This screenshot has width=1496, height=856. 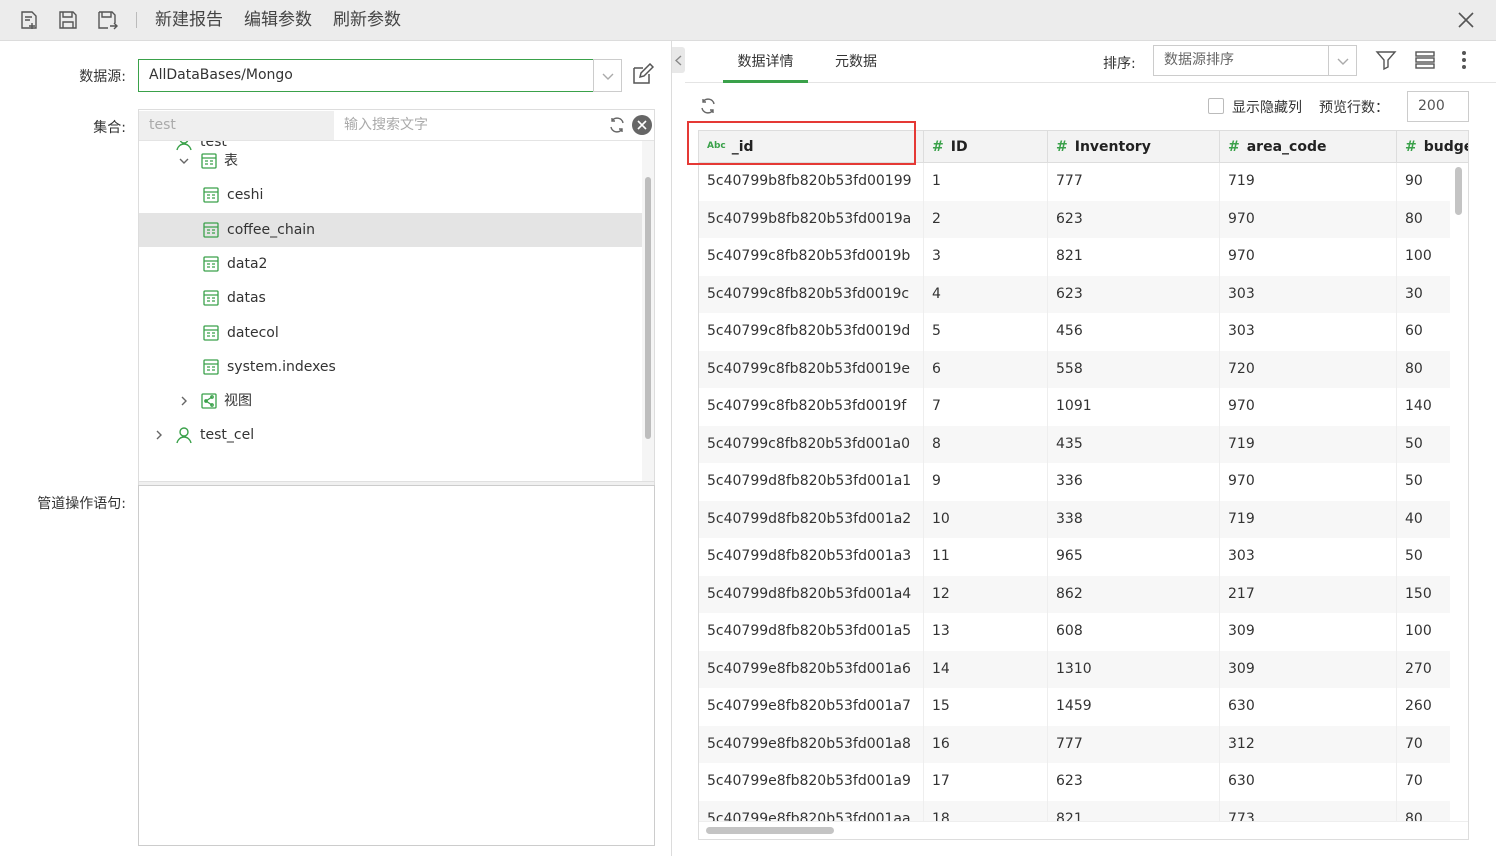 What do you see at coordinates (366, 75) in the screenshot?
I see `datasource-select: AllDataBases/Mongo` at bounding box center [366, 75].